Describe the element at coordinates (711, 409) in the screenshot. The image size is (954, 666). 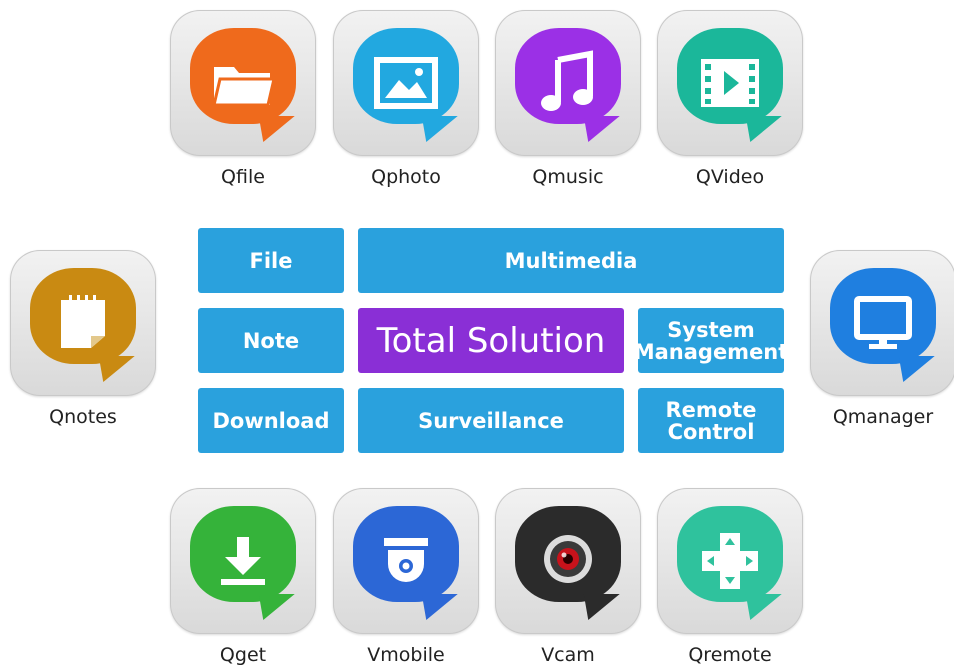
I see `category-label-line1: Remote` at that location.